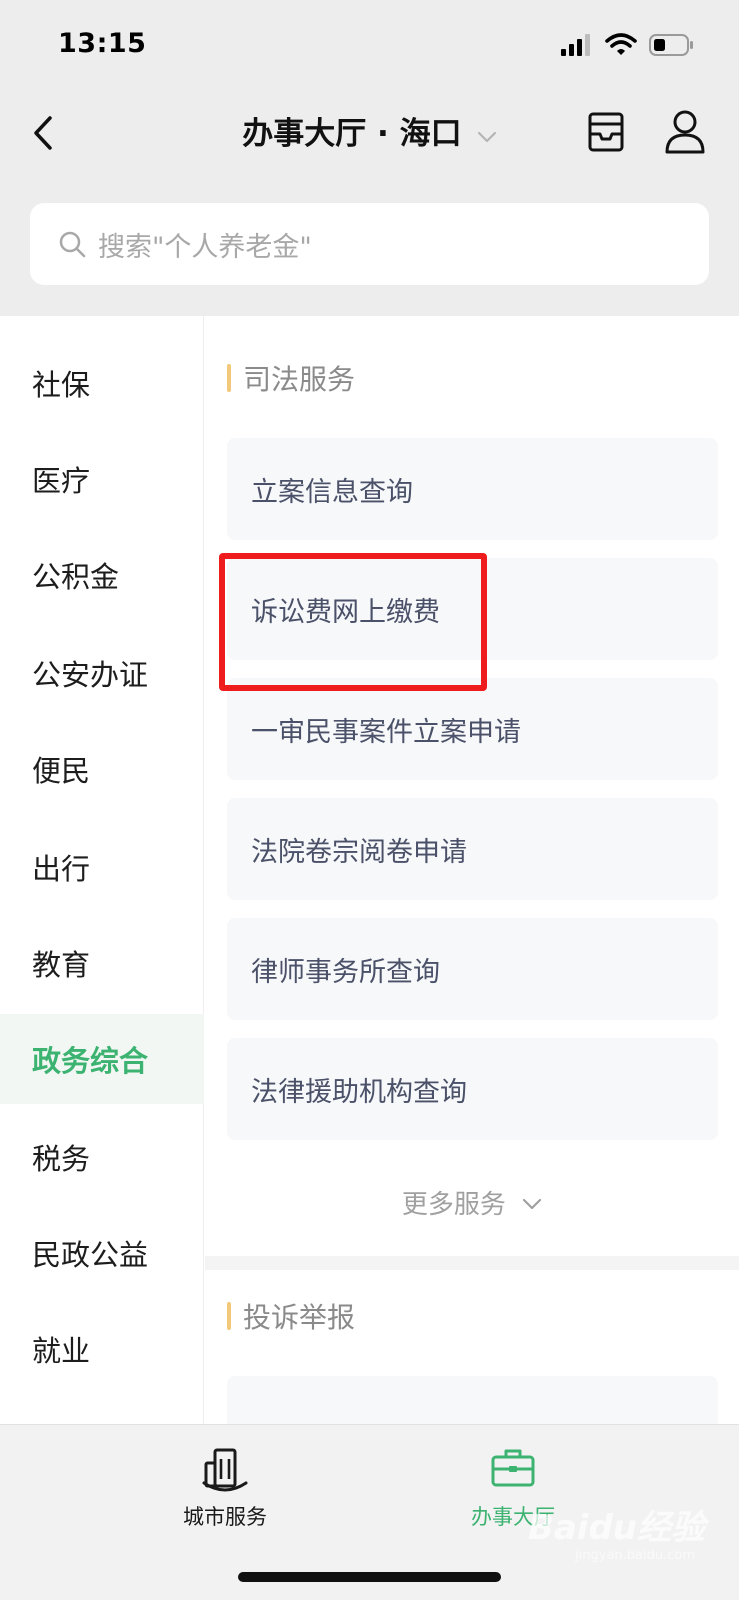  What do you see at coordinates (472, 489) in the screenshot?
I see `service-case-info-query: 立案信息查询` at bounding box center [472, 489].